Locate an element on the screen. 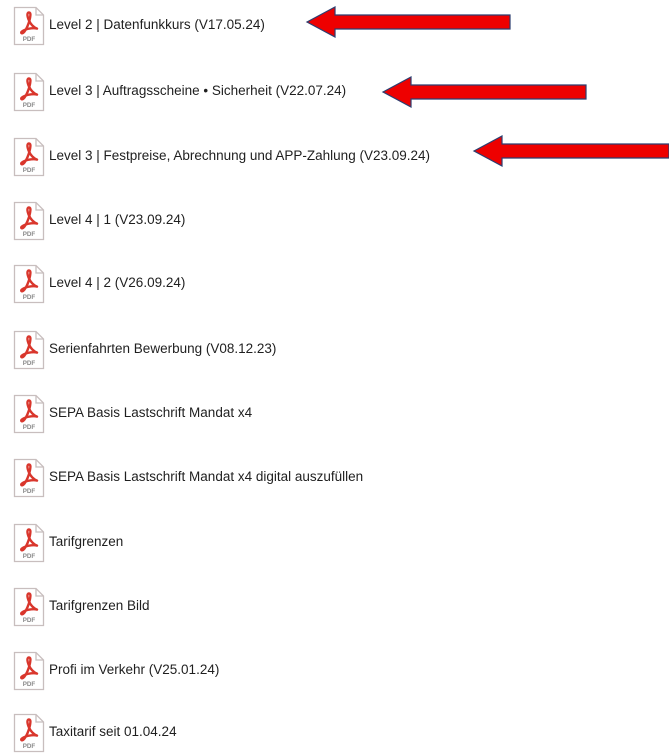 The image size is (669, 755). file-label: Tarifgrenzen is located at coordinates (86, 541).